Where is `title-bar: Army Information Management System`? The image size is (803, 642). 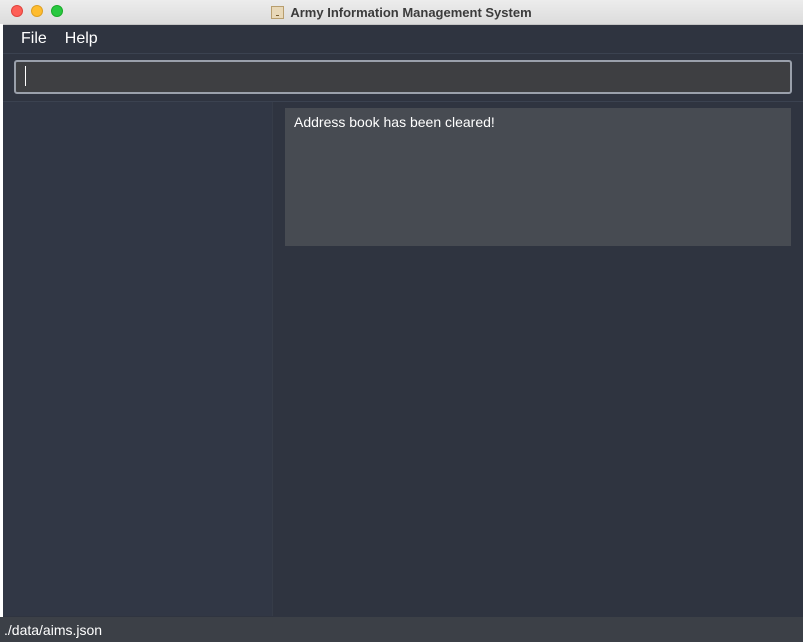
title-bar: Army Information Management System is located at coordinates (401, 12).